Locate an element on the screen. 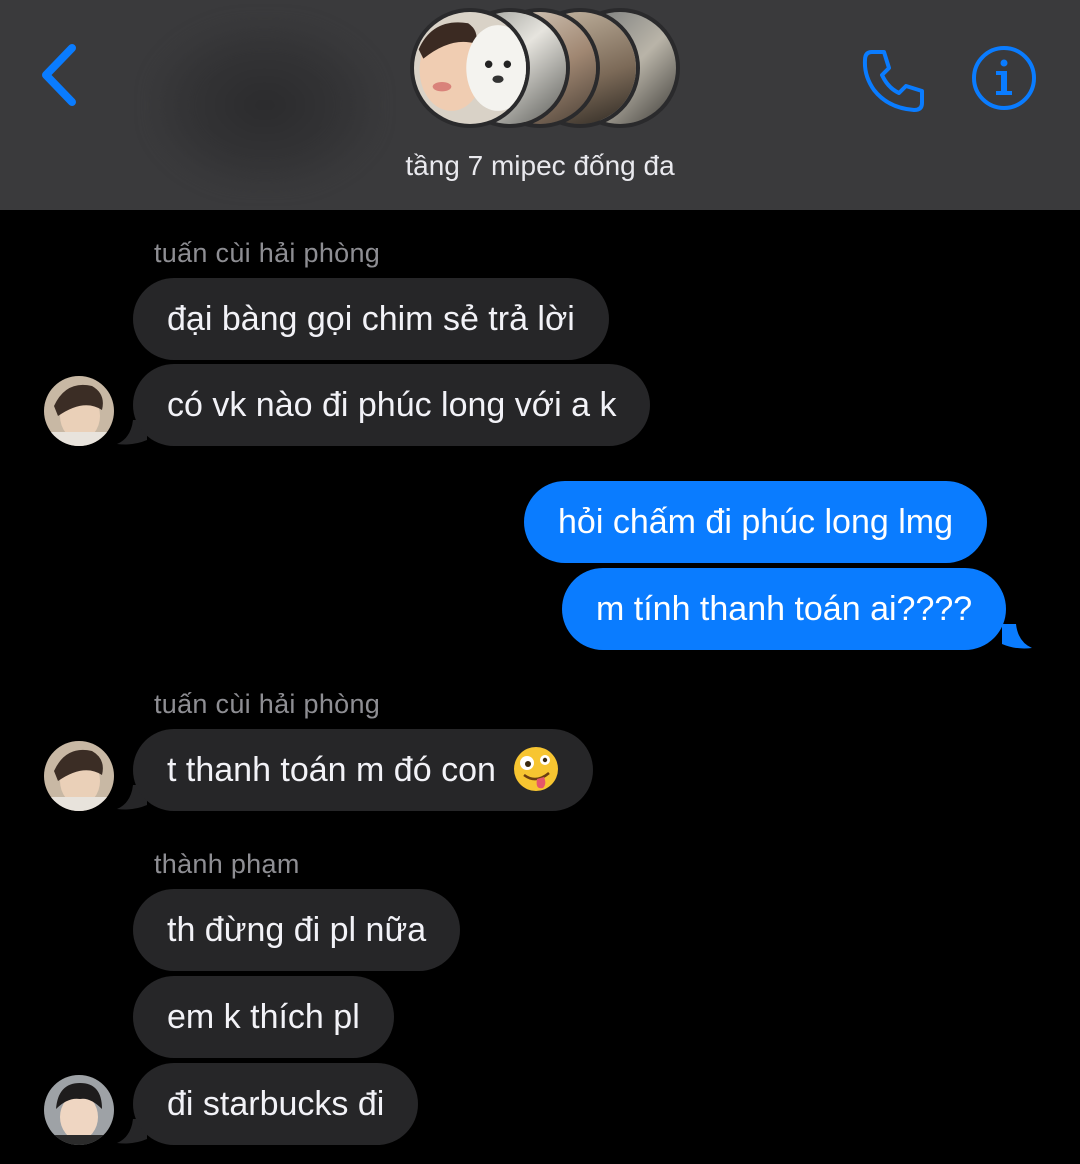  message-text: đi starbucks đi is located at coordinates (276, 1104).